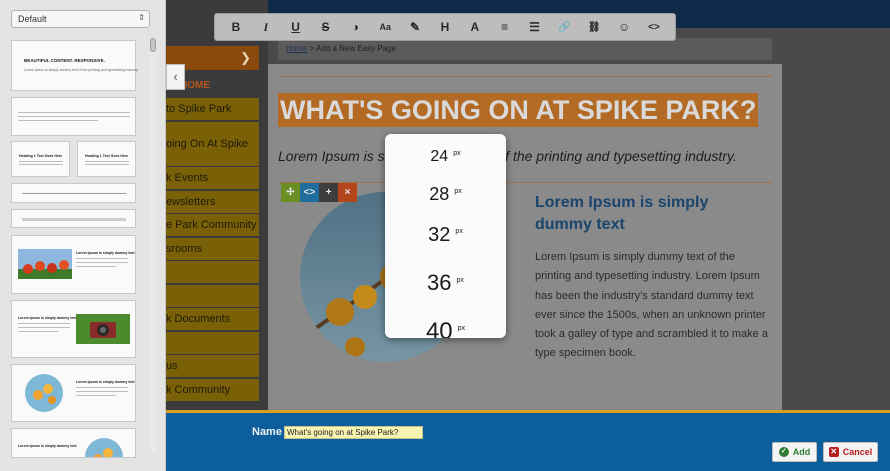 This screenshot has height=471, width=890. I want to click on size-option-32: 32 px, so click(445, 235).